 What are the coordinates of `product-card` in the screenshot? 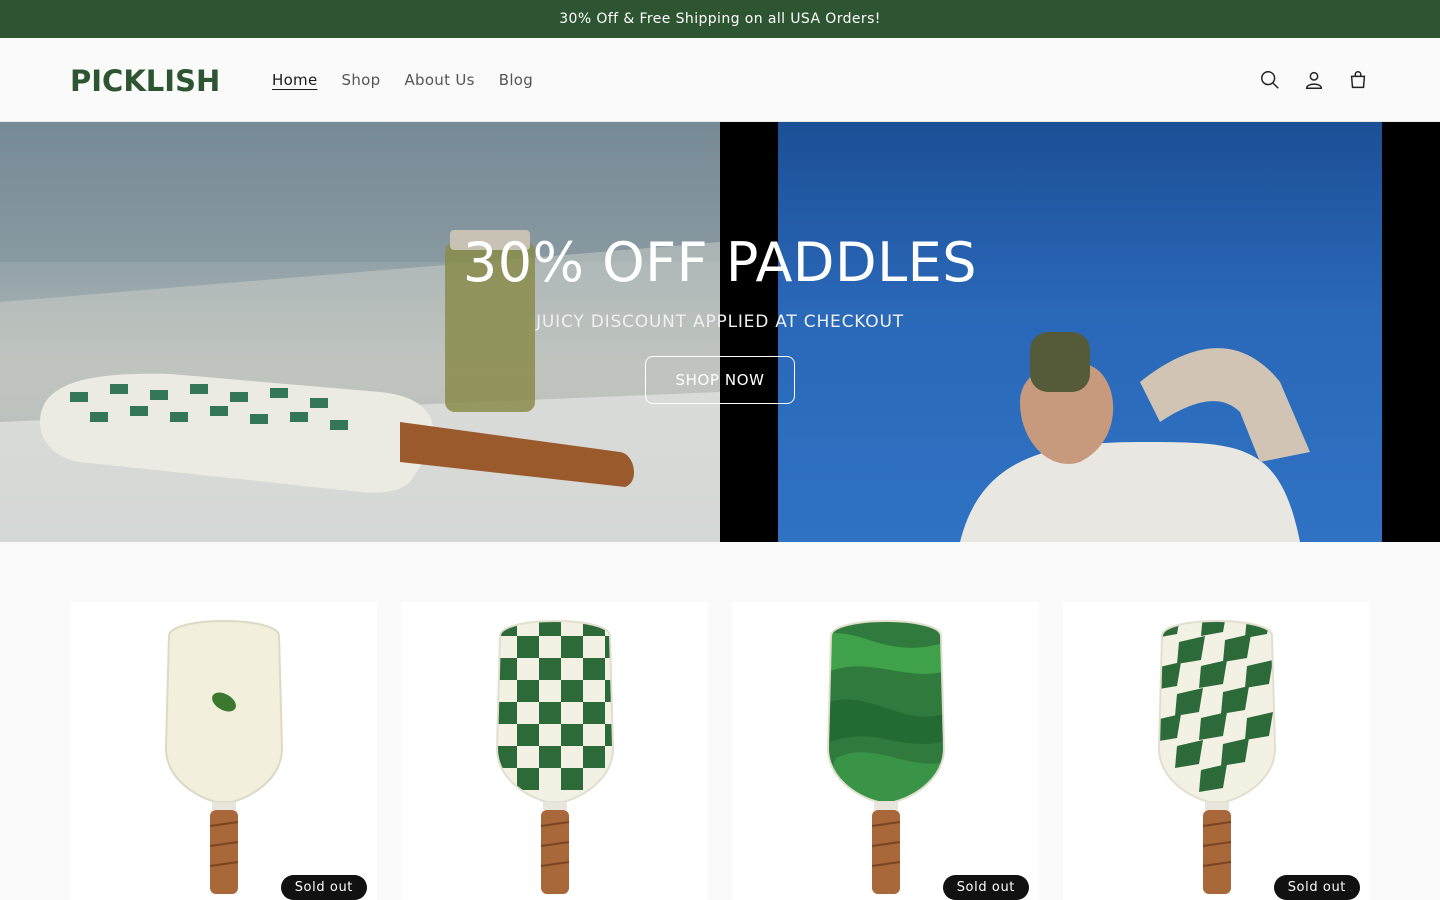 It's located at (554, 751).